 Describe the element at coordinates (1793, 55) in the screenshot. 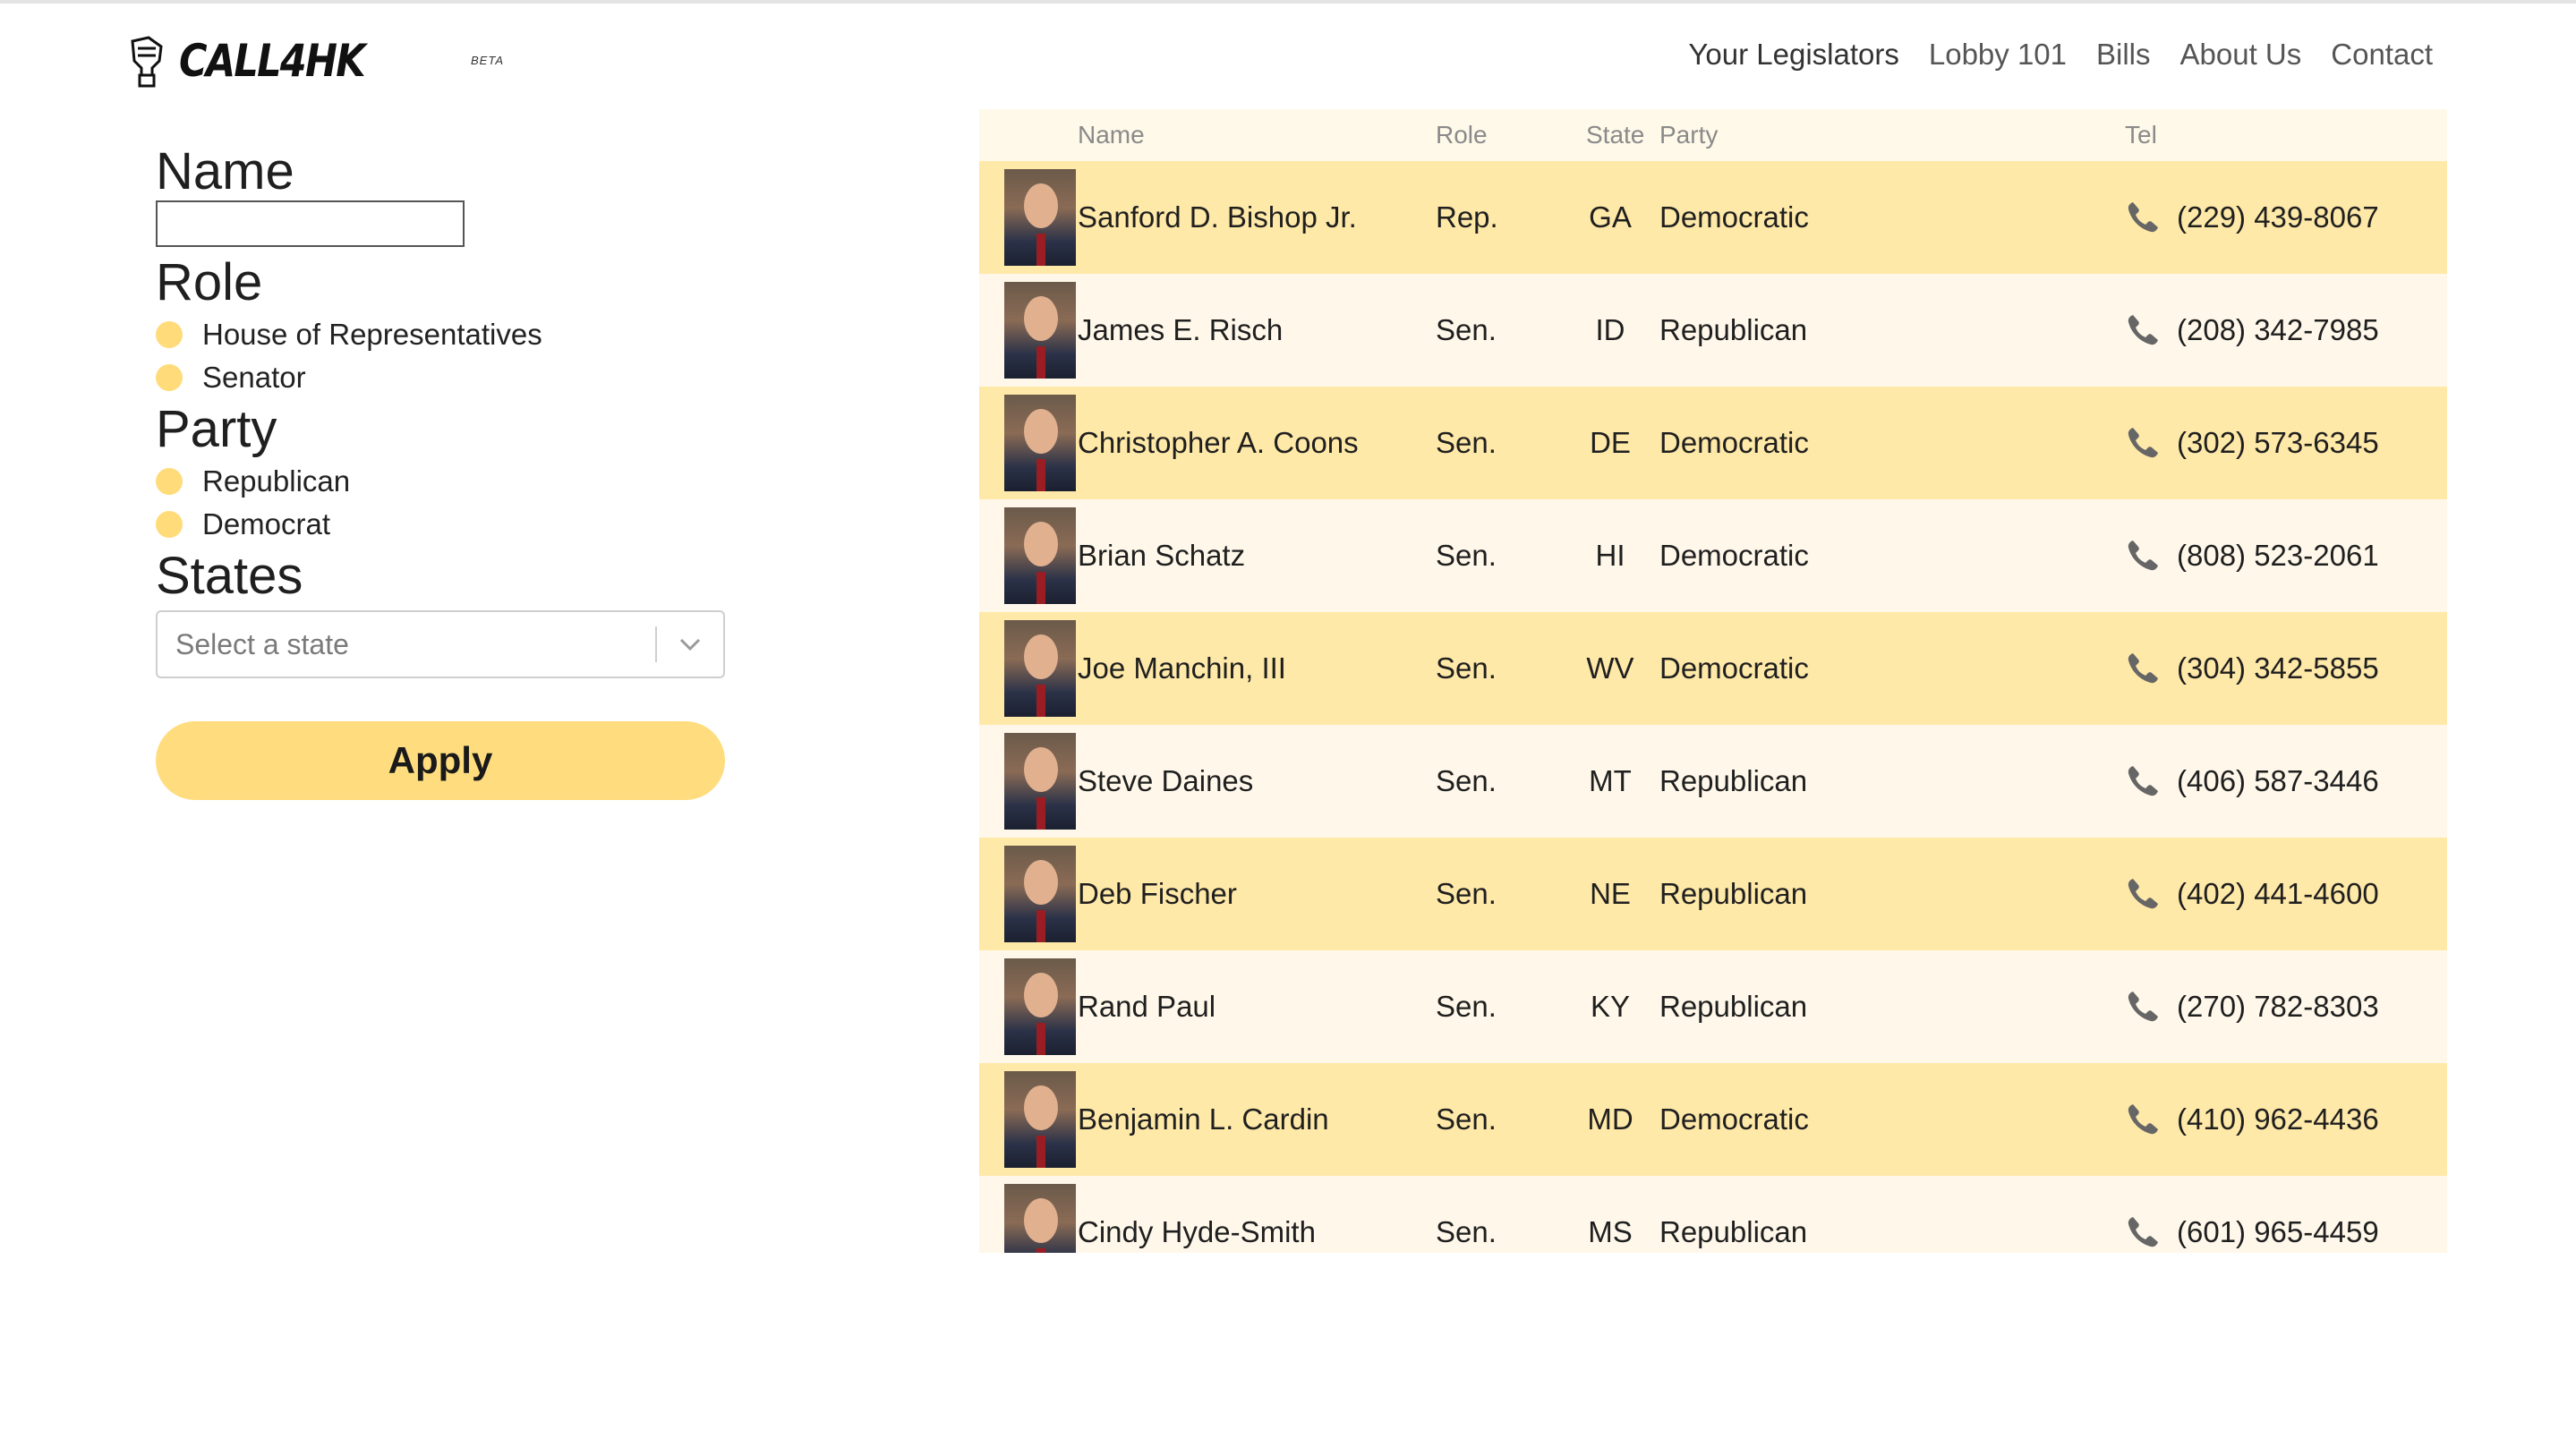

I see `nav-your-legislators: Your Legislators` at that location.